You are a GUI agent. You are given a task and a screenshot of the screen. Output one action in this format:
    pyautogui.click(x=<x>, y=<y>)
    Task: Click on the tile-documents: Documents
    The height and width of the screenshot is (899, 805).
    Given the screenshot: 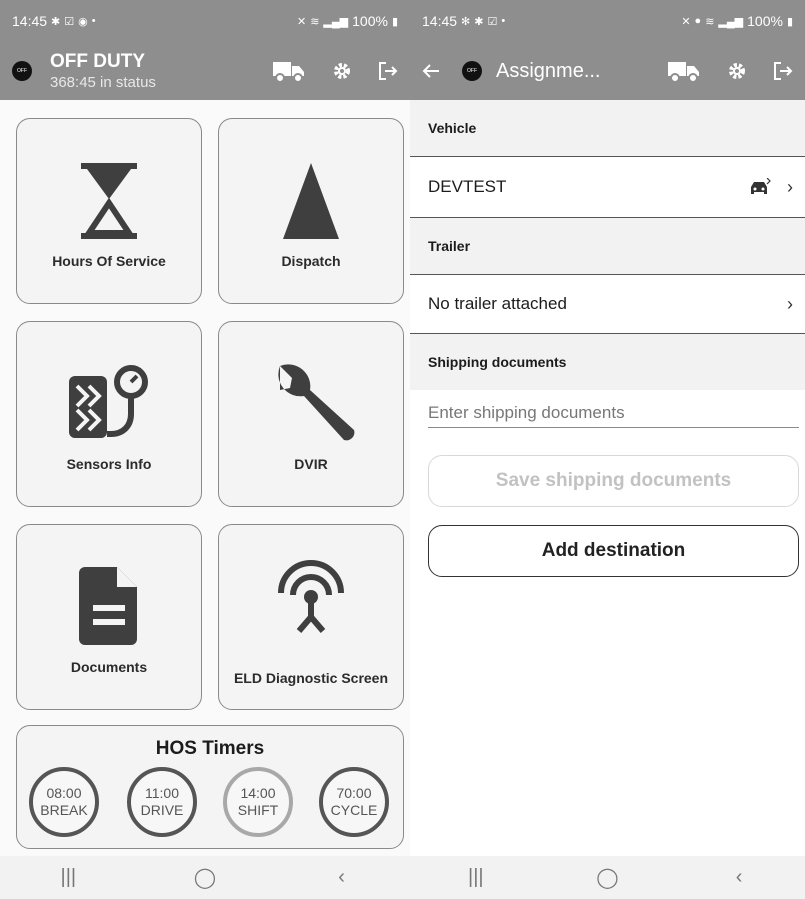 What is the action you would take?
    pyautogui.click(x=109, y=617)
    